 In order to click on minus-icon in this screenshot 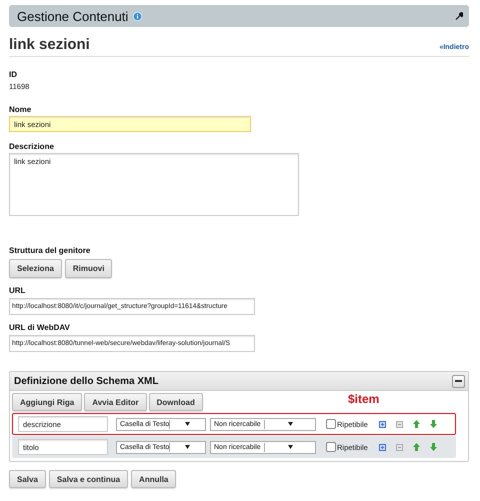, I will do `click(458, 381)`.